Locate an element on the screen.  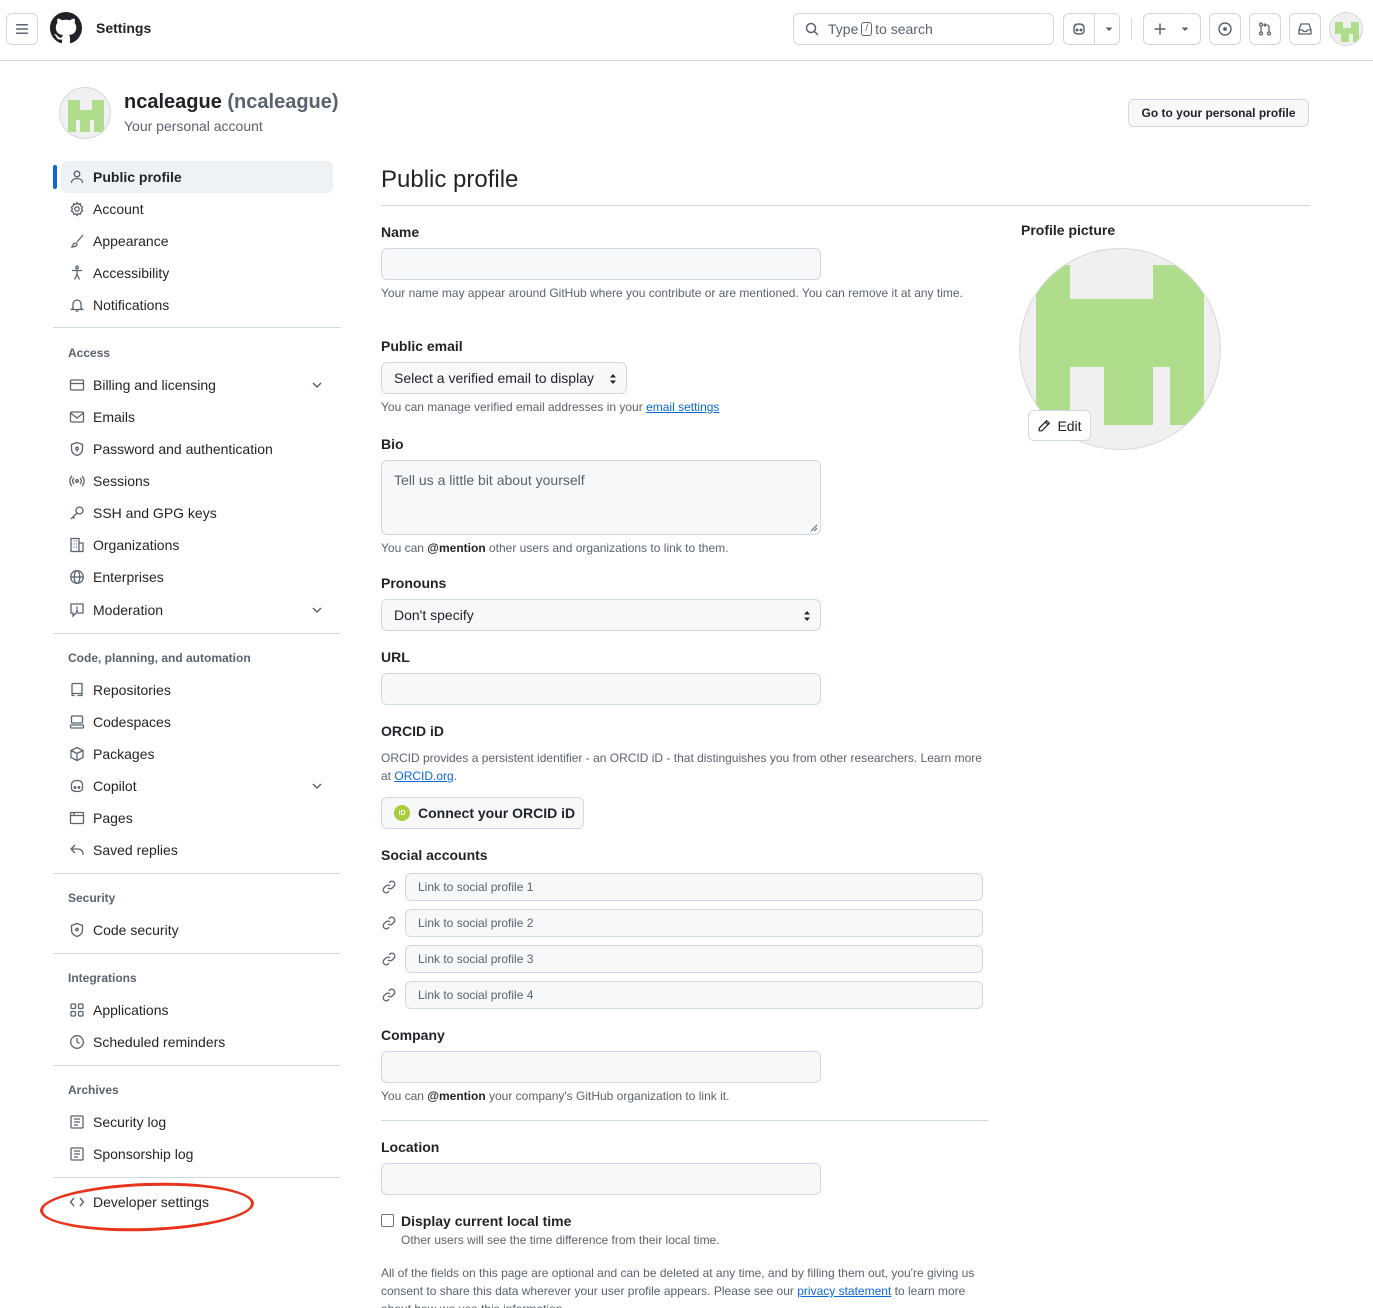
sidebar-item-organizations: Organizations is located at coordinates (197, 545).